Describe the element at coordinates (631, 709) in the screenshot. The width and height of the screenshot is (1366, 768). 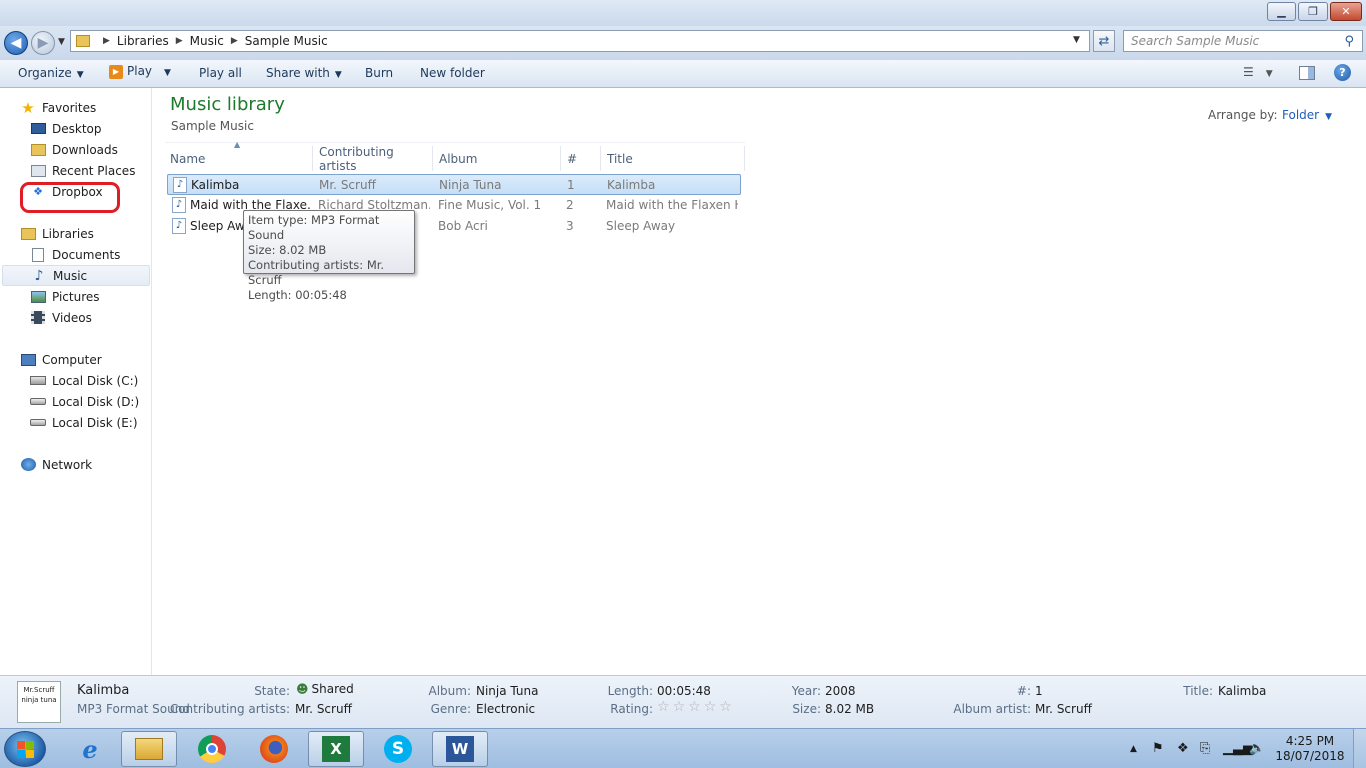
I see `detail-rating-label: Rating:` at that location.